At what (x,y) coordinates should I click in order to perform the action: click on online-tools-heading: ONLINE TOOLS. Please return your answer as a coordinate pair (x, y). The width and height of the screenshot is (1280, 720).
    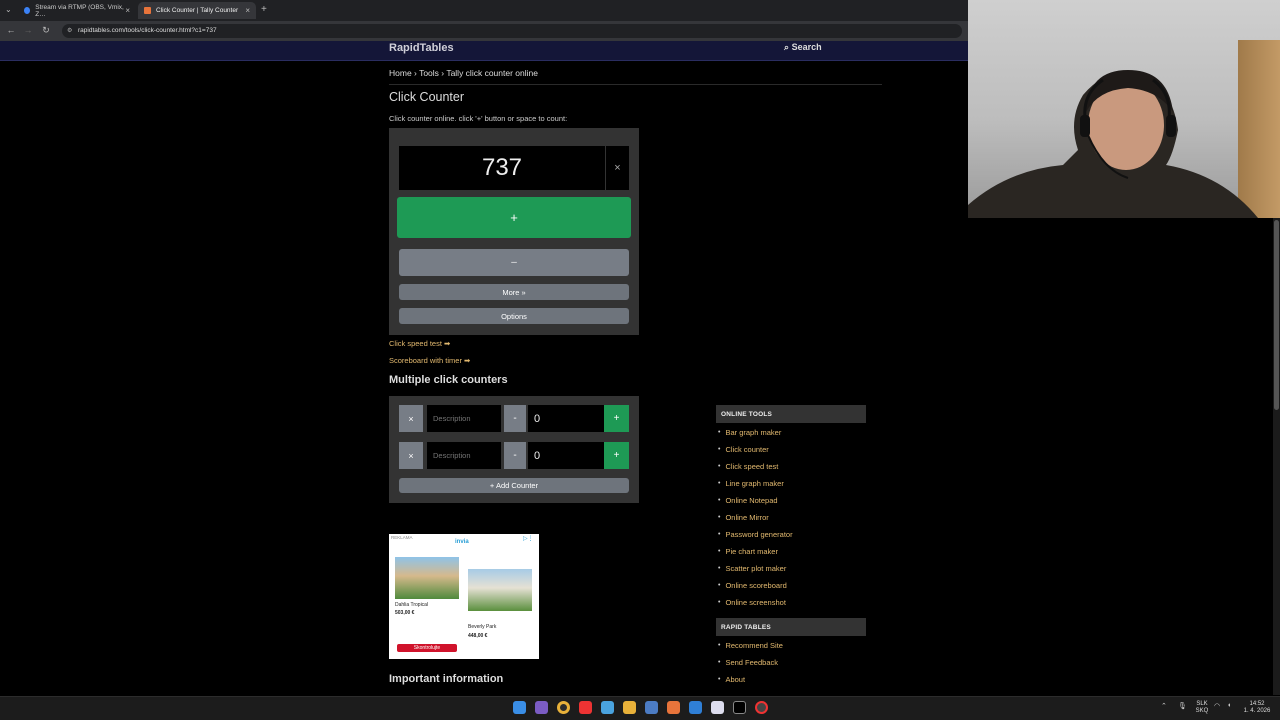
    Looking at the image, I should click on (791, 414).